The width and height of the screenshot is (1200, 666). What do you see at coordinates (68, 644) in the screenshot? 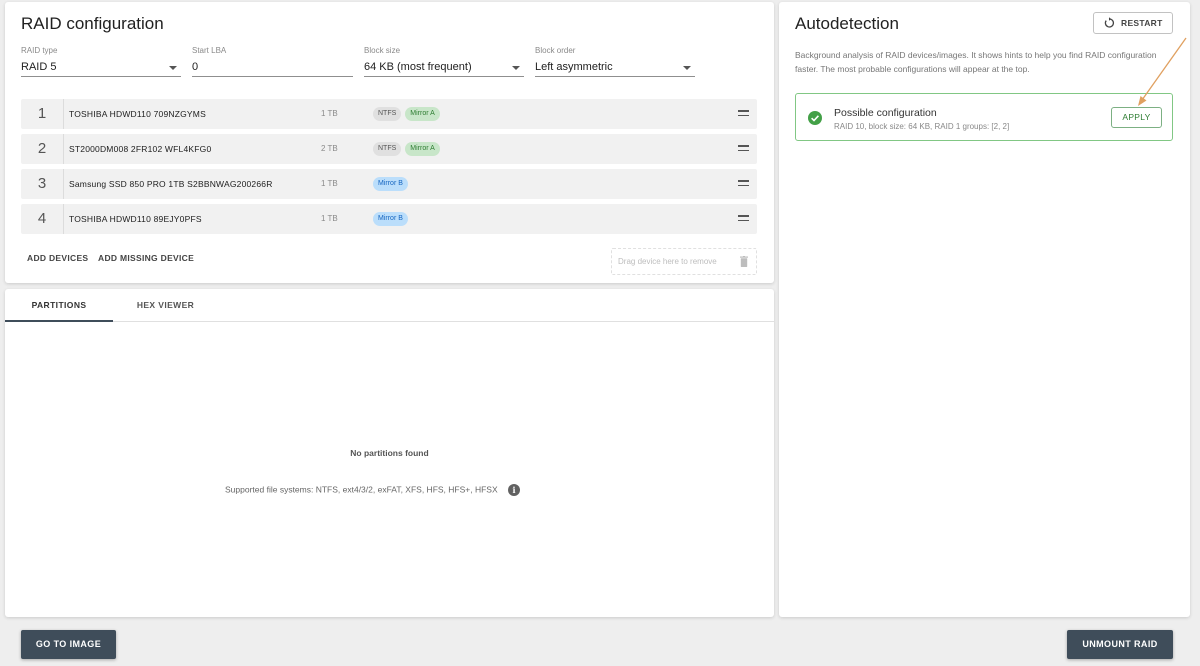
I see `go-to-image-button: GO TO IMAGE` at bounding box center [68, 644].